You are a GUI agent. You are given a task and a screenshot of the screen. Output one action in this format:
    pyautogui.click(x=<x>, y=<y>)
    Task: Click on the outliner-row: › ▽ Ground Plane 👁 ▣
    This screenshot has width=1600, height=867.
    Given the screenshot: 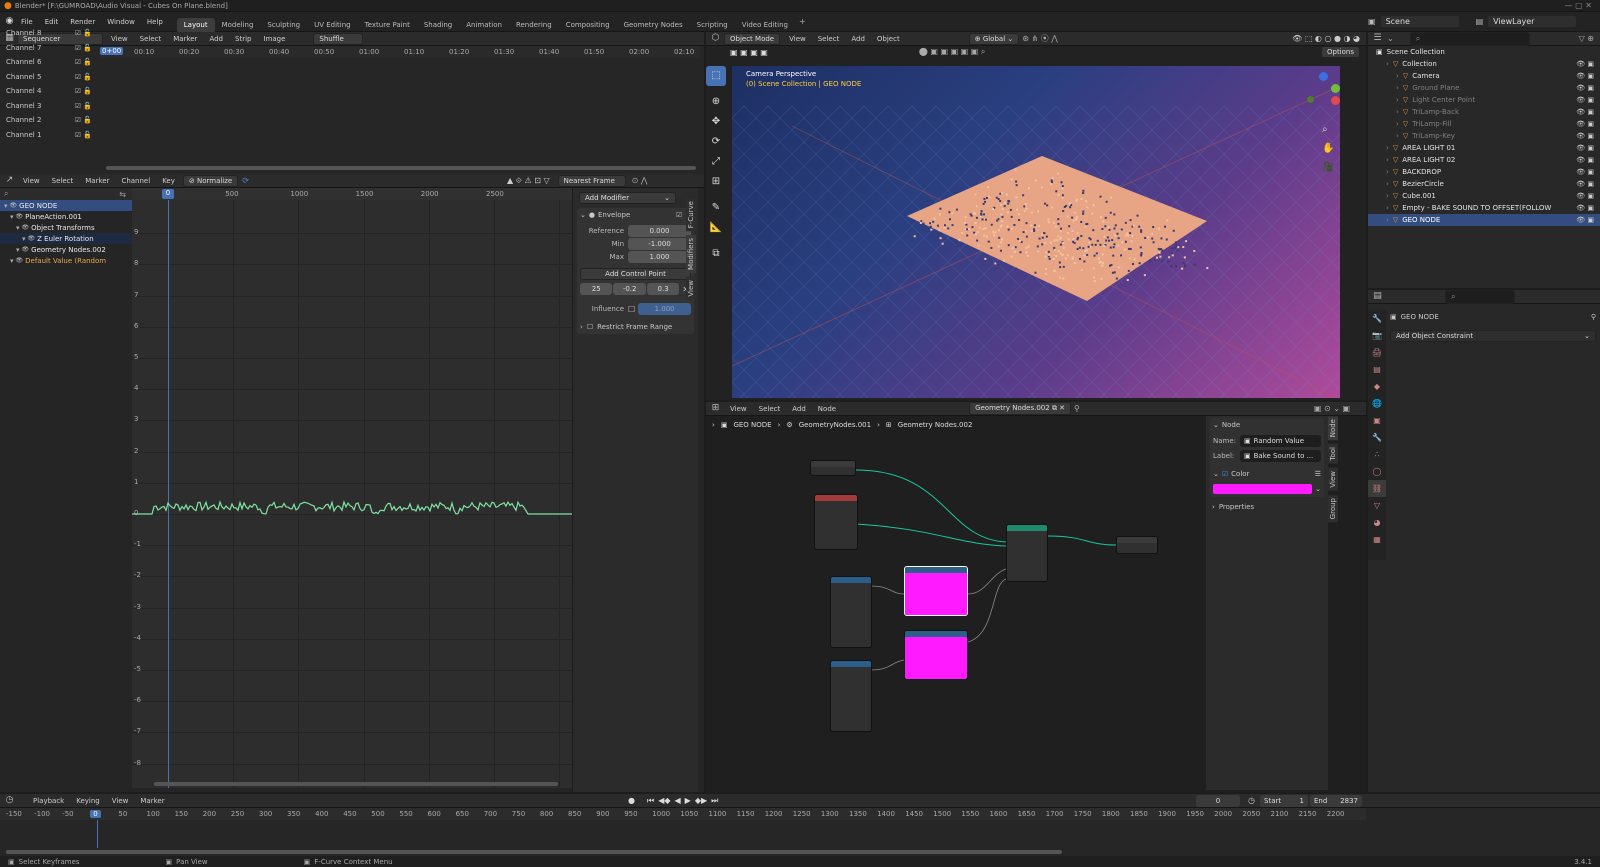 What is the action you would take?
    pyautogui.click(x=1484, y=88)
    